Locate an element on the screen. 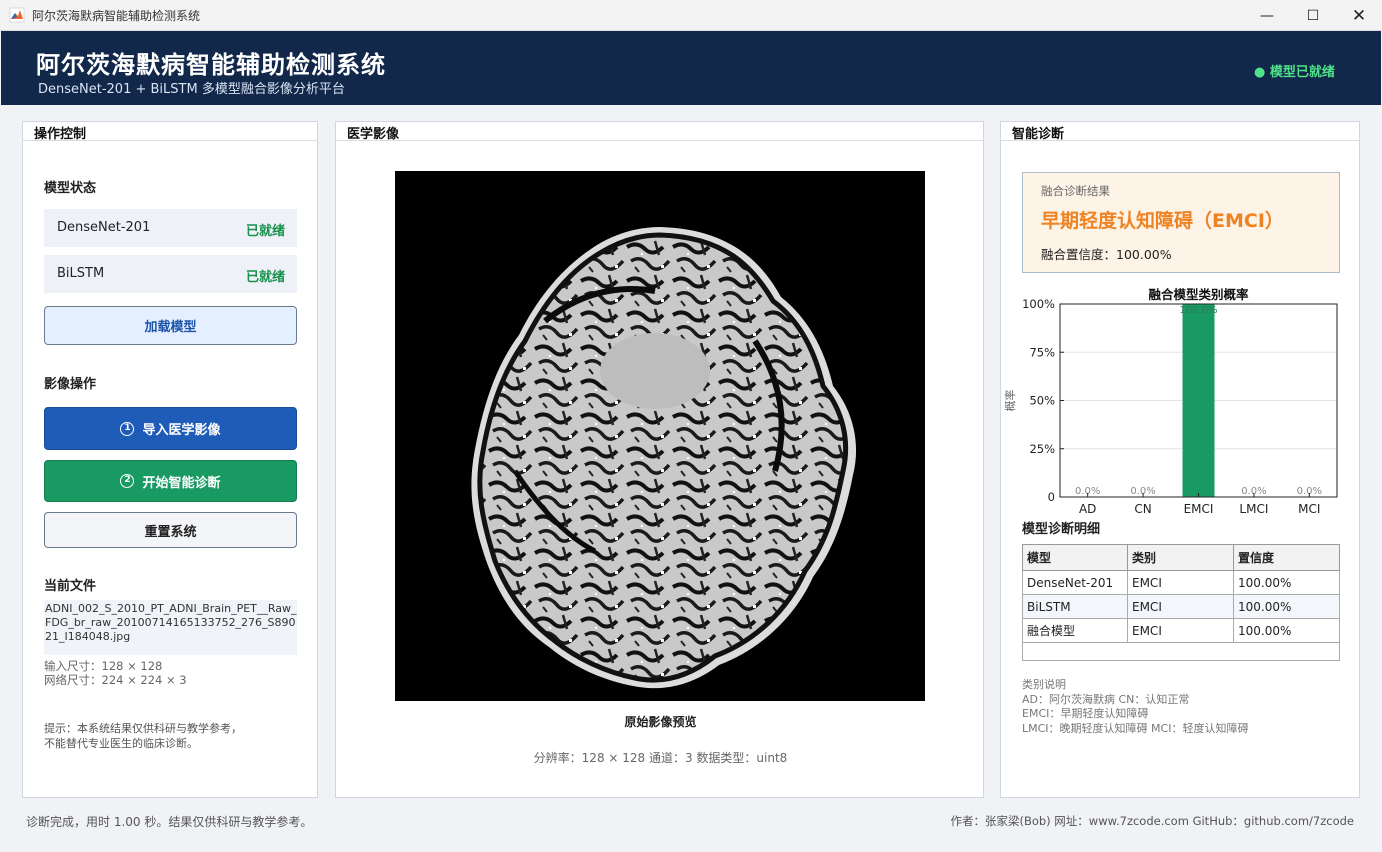 This screenshot has height=852, width=1382. model-name: DenseNet-201 is located at coordinates (104, 227).